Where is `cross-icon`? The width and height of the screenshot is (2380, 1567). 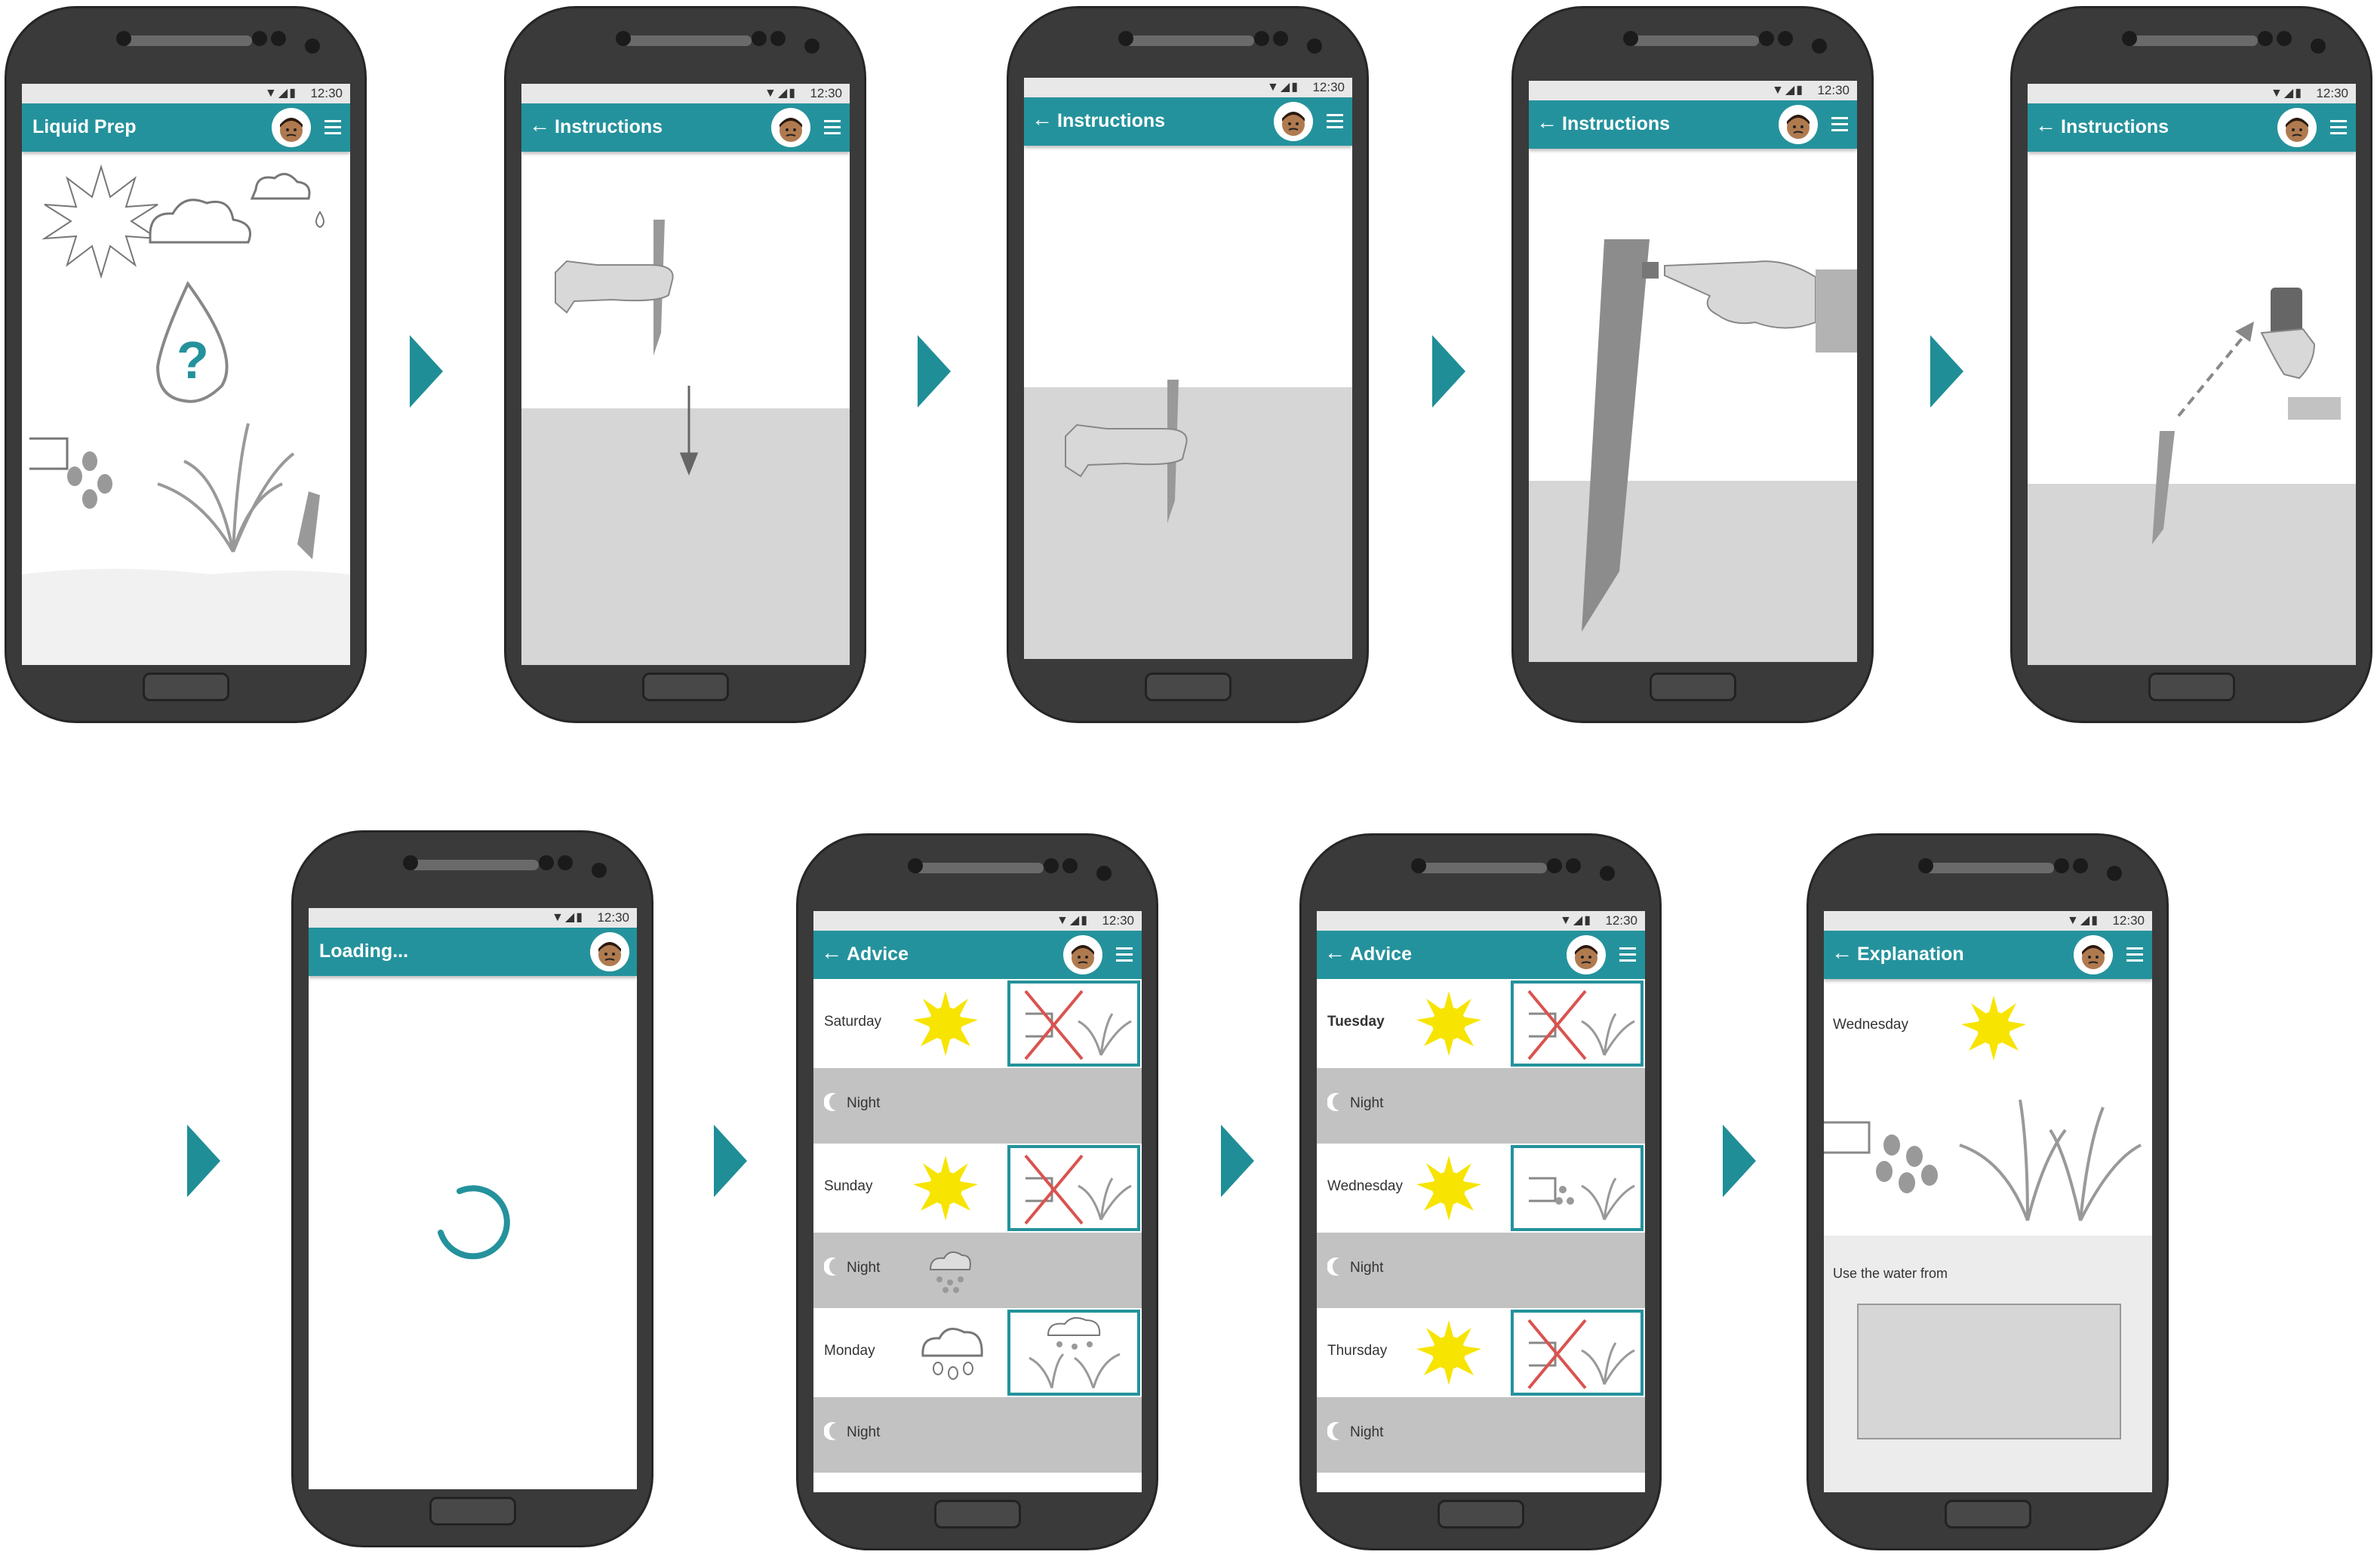
cross-icon is located at coordinates (1557, 1354).